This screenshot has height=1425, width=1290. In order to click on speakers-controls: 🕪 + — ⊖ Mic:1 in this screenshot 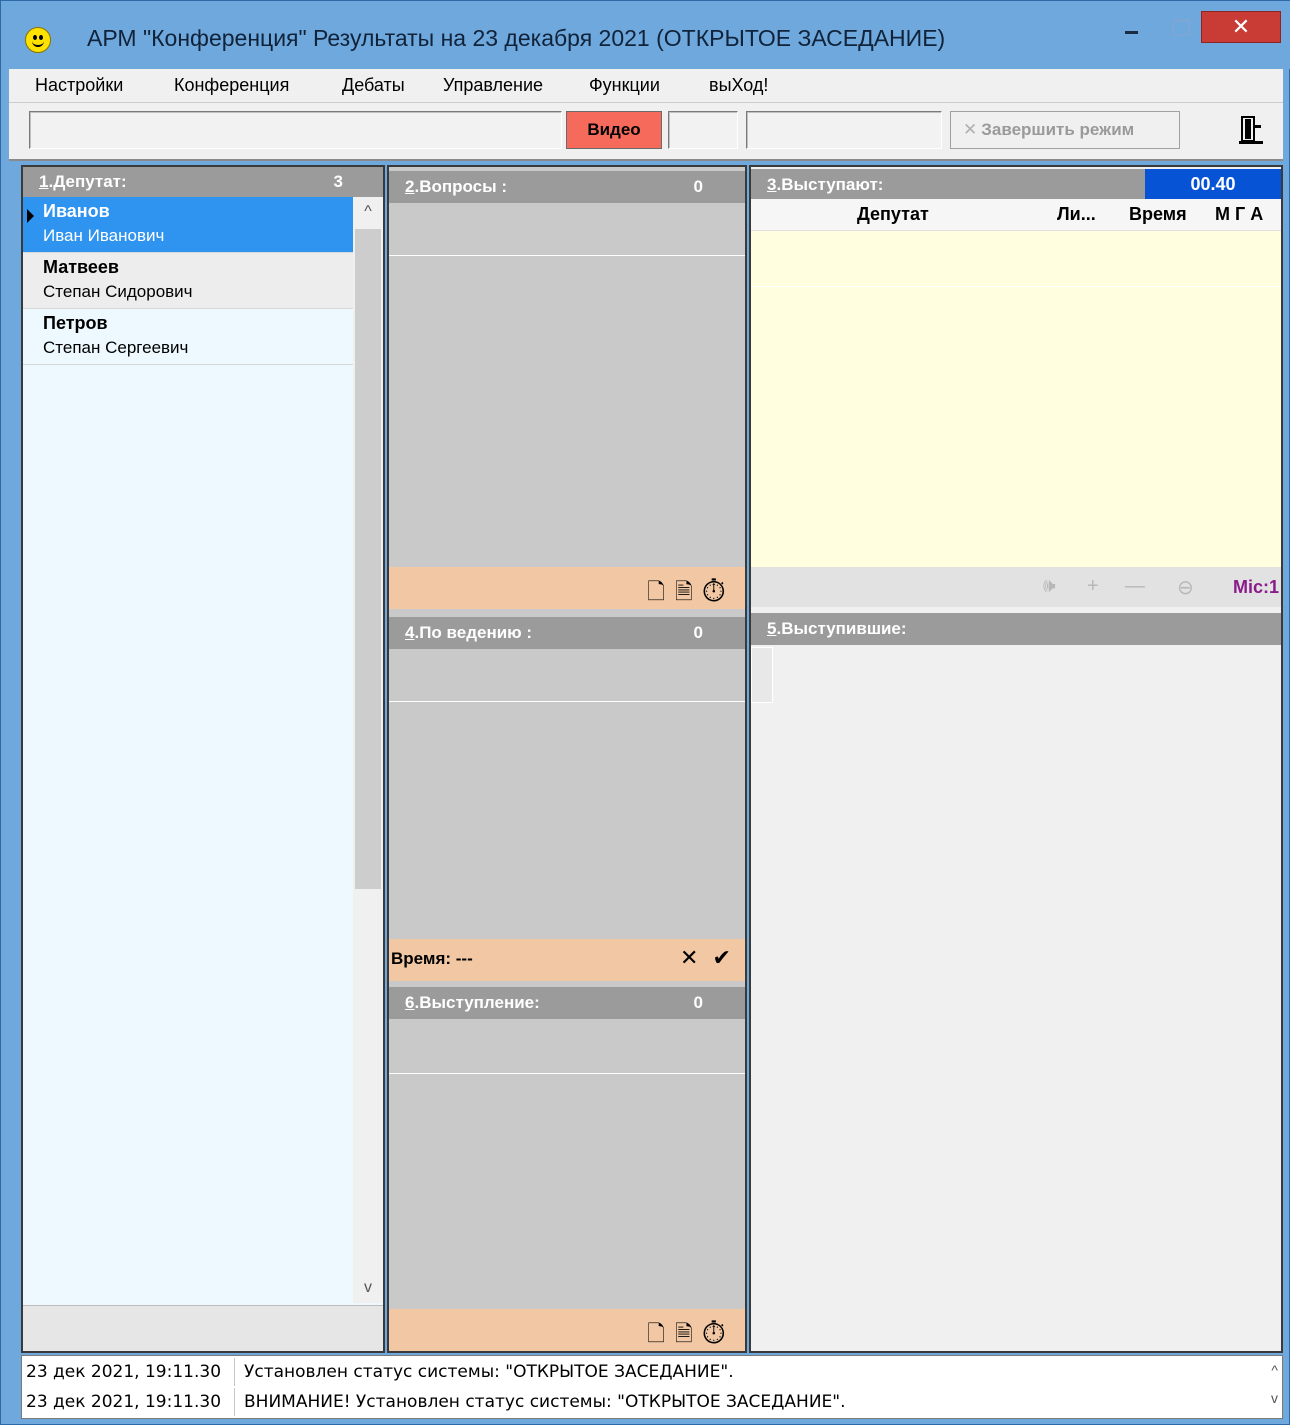, I will do `click(1016, 587)`.